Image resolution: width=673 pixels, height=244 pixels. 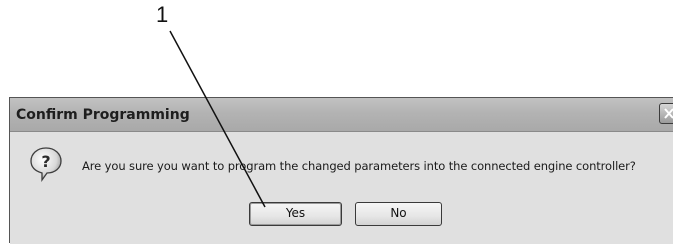 What do you see at coordinates (162, 14) in the screenshot?
I see `callout-number: 1` at bounding box center [162, 14].